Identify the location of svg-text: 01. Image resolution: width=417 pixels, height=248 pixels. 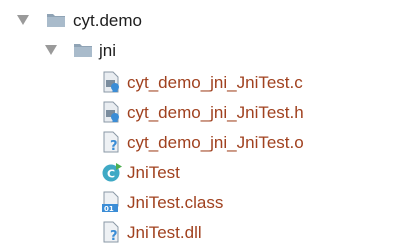
(109, 209).